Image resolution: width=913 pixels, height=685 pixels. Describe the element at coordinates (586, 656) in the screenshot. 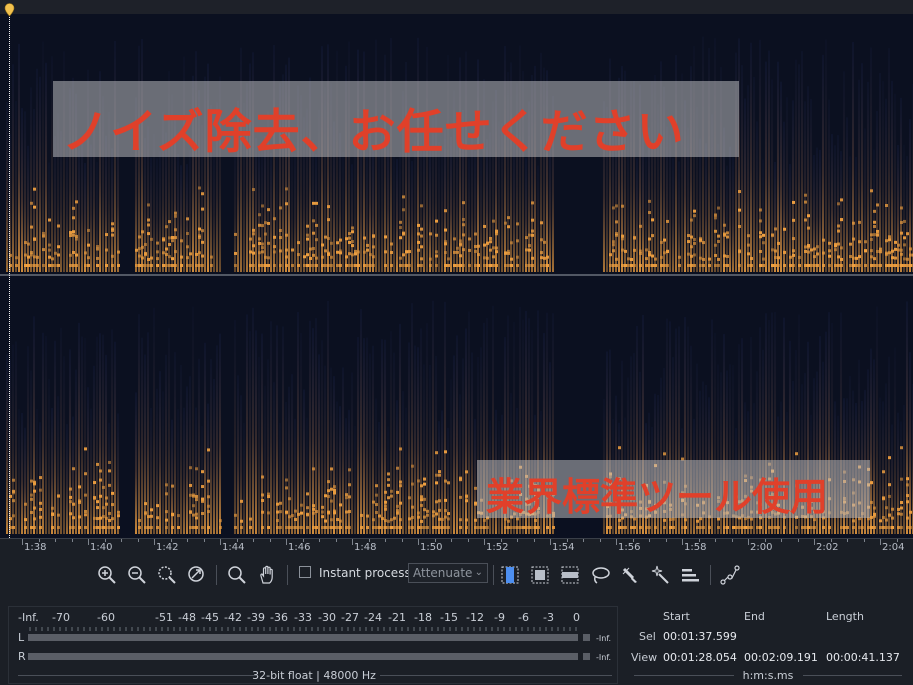

I see `meter-clip-right` at that location.